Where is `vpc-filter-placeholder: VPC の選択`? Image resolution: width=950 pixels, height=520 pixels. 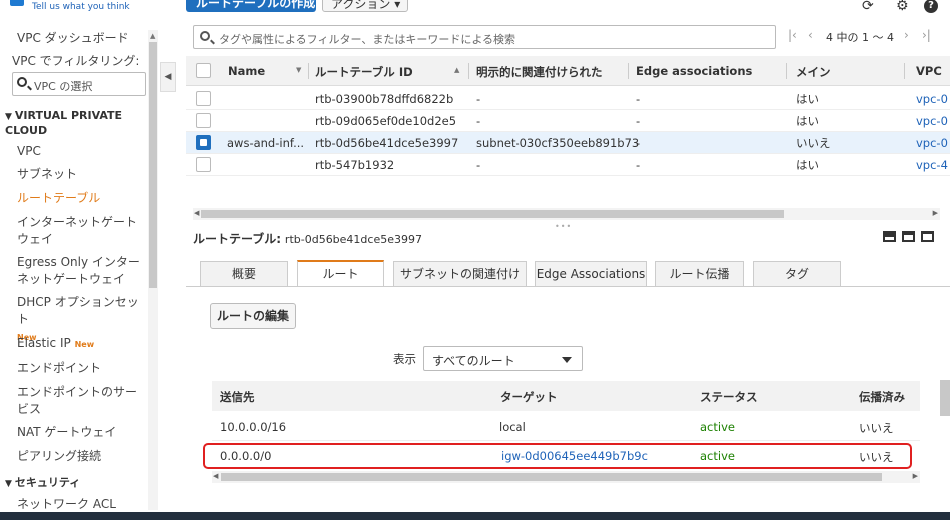
vpc-filter-placeholder: VPC の選択 is located at coordinates (63, 86).